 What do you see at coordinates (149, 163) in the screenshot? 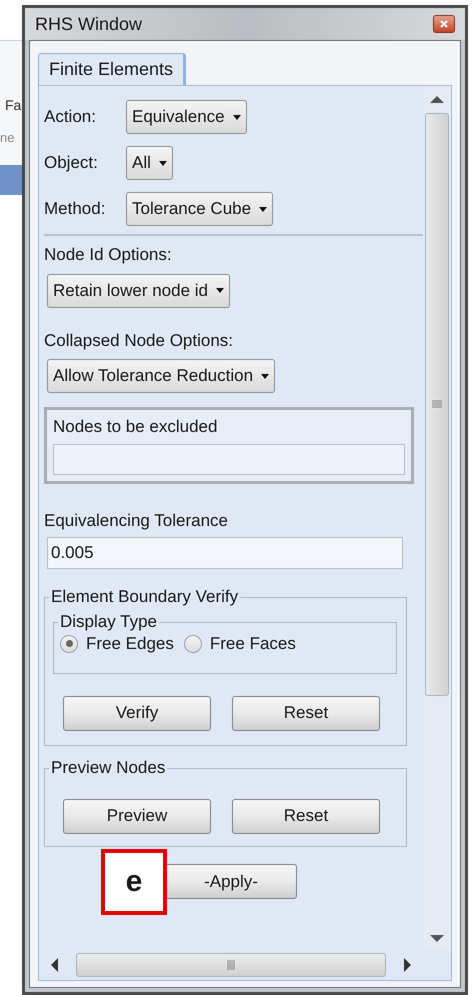
I see `dropdown: All` at bounding box center [149, 163].